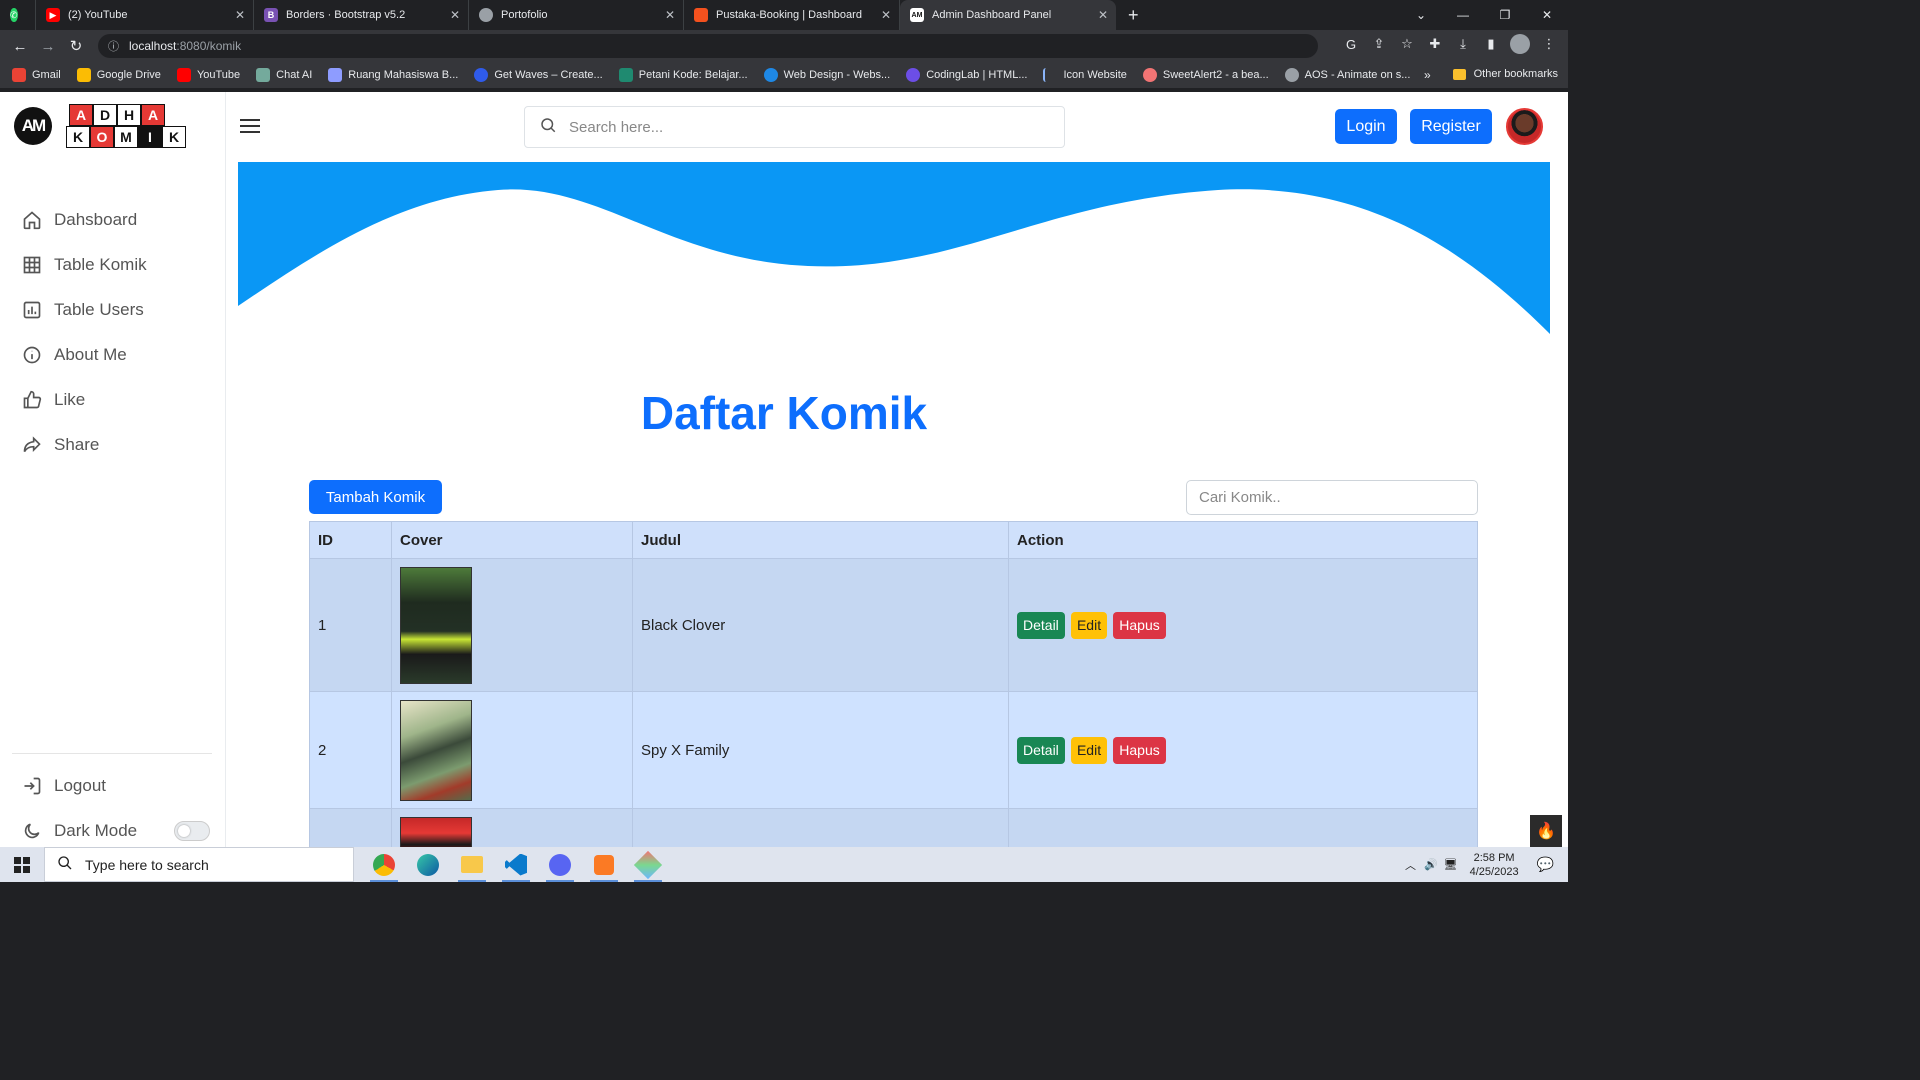 The image size is (1920, 1080). What do you see at coordinates (436, 625) in the screenshot?
I see `black-clover-cover` at bounding box center [436, 625].